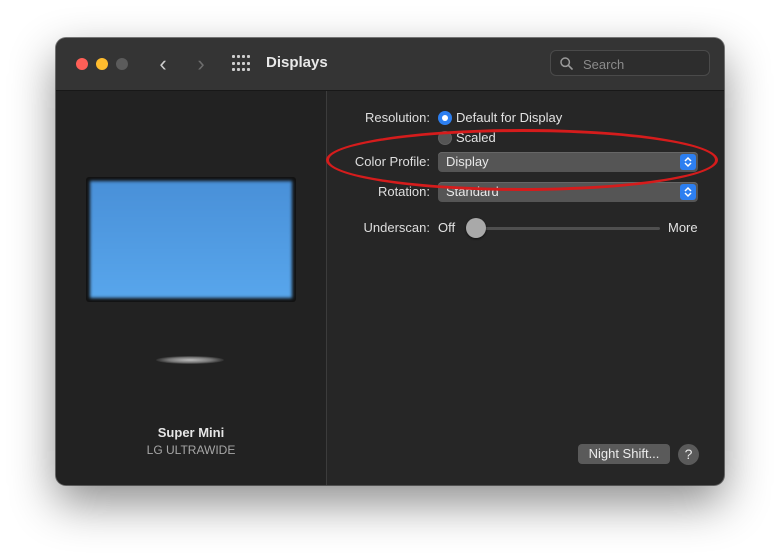  Describe the element at coordinates (643, 64) in the screenshot. I see `search-input` at that location.